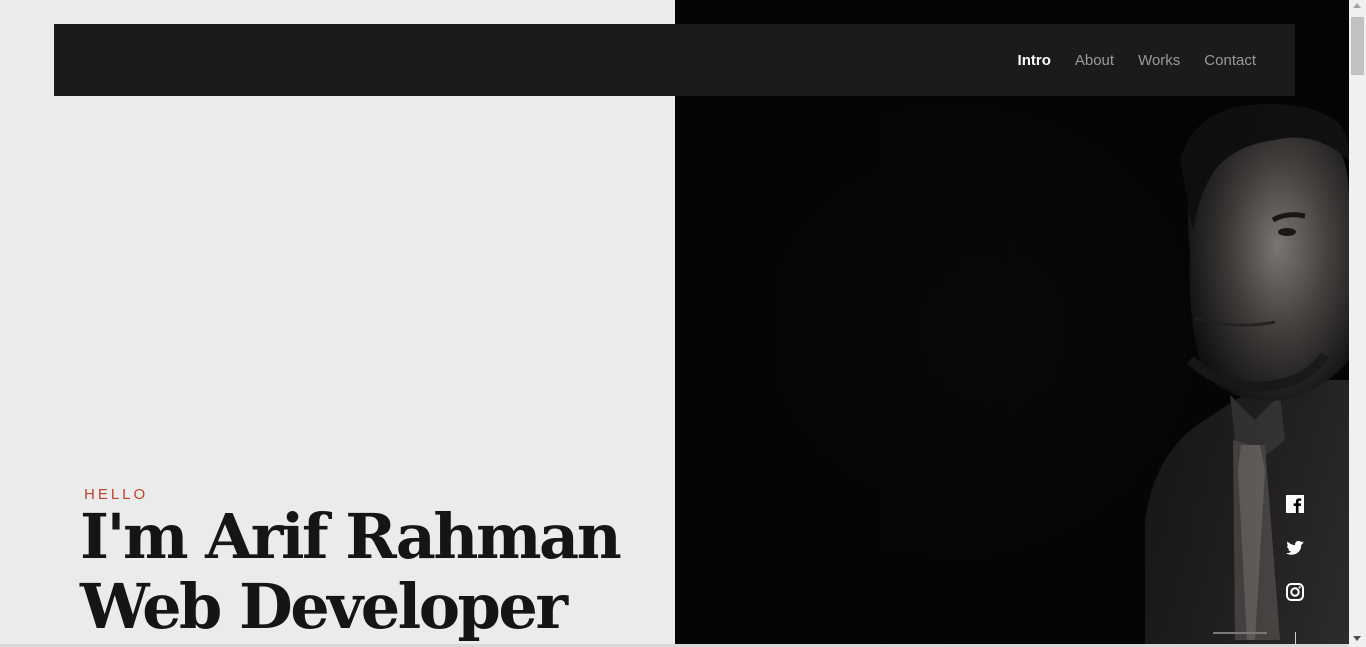 Image resolution: width=1366 pixels, height=647 pixels. What do you see at coordinates (1094, 60) in the screenshot?
I see `nav-about-link: About` at bounding box center [1094, 60].